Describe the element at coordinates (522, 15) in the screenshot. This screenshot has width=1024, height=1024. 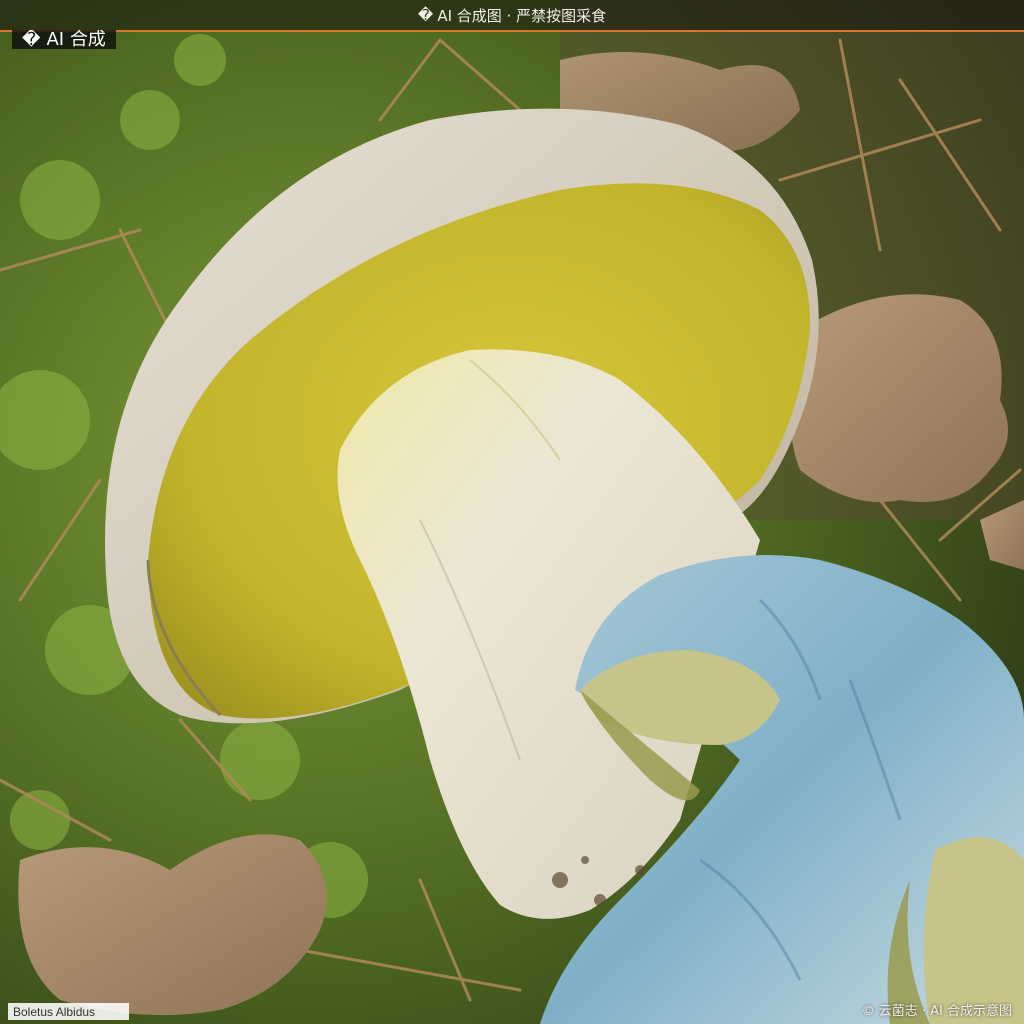
I see `ai-warning-text: AI 合成图 · 严禁按图采食` at that location.